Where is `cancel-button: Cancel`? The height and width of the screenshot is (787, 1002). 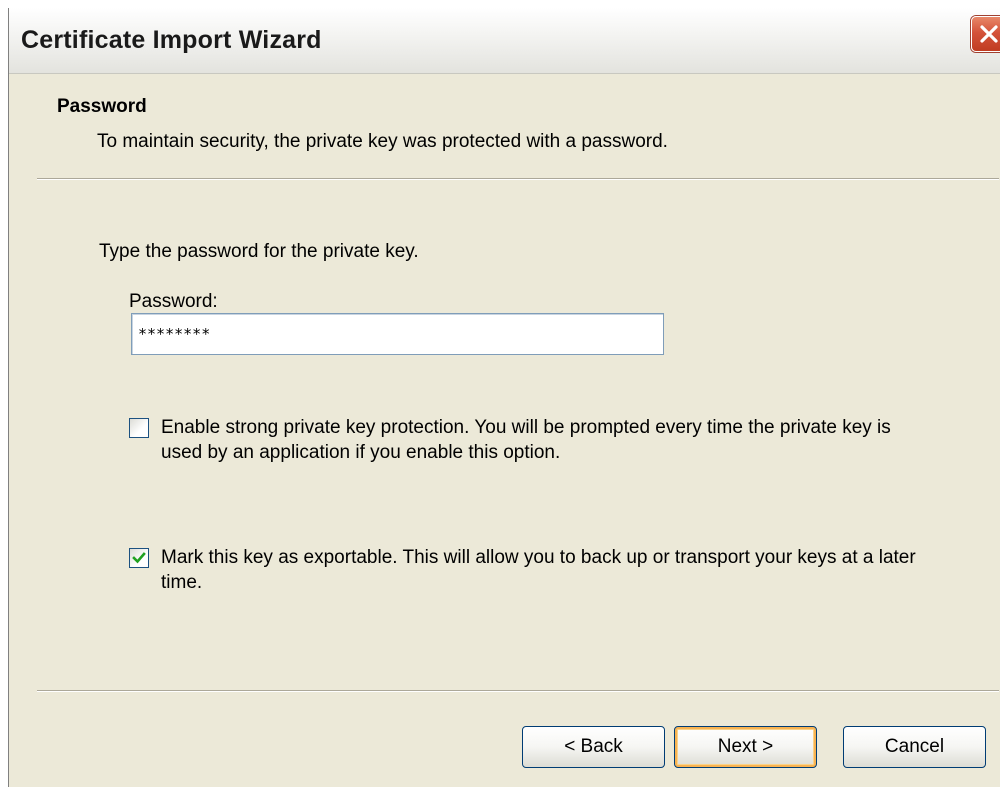
cancel-button: Cancel is located at coordinates (914, 747).